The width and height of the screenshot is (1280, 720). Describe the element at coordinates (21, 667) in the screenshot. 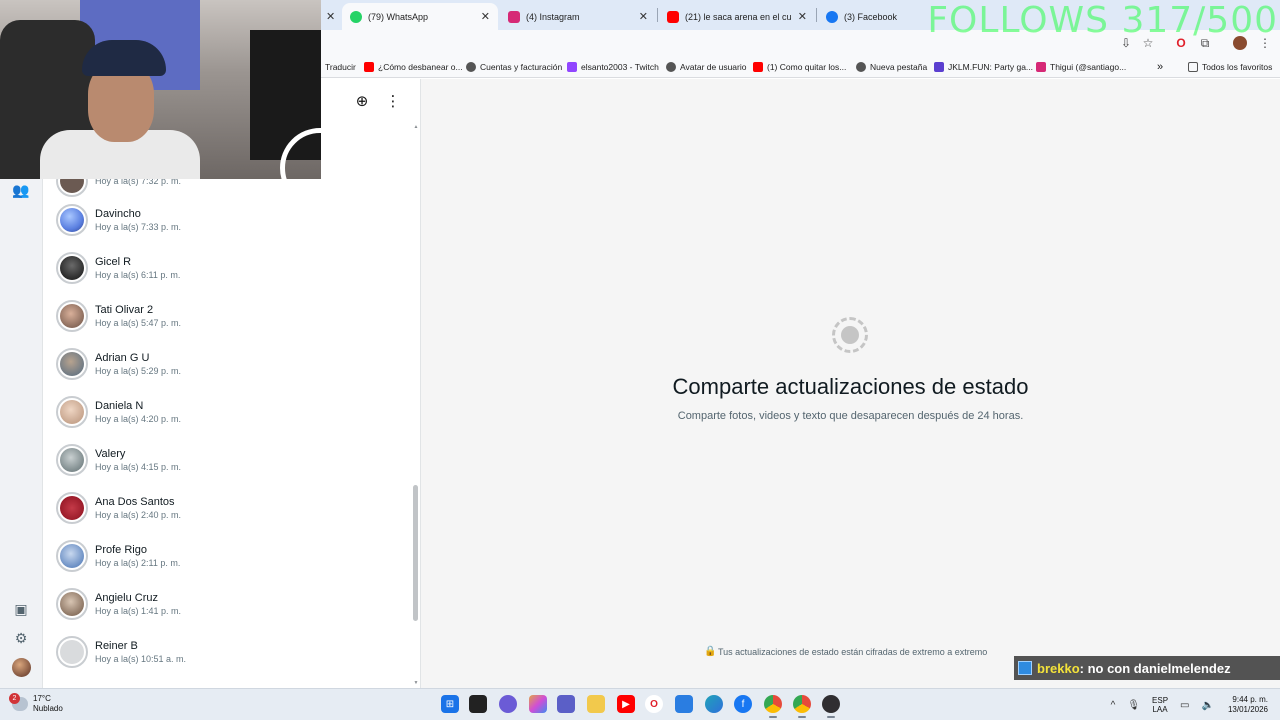

I see `profile-avatar` at that location.